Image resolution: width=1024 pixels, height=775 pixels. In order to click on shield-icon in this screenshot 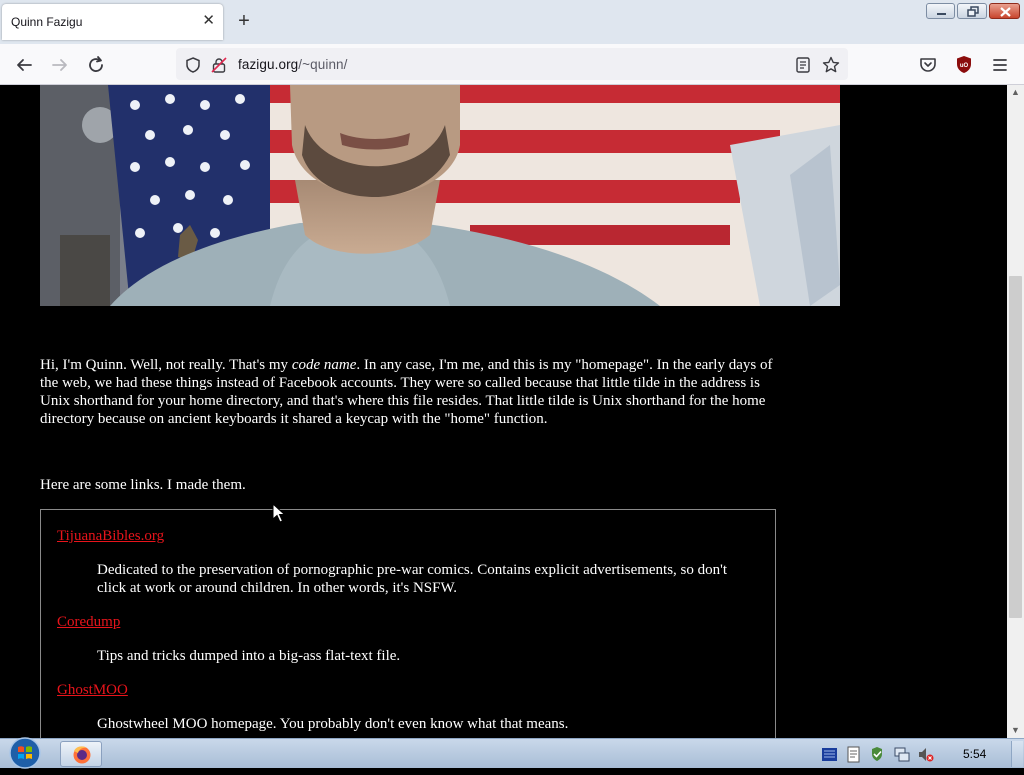, I will do `click(193, 65)`.